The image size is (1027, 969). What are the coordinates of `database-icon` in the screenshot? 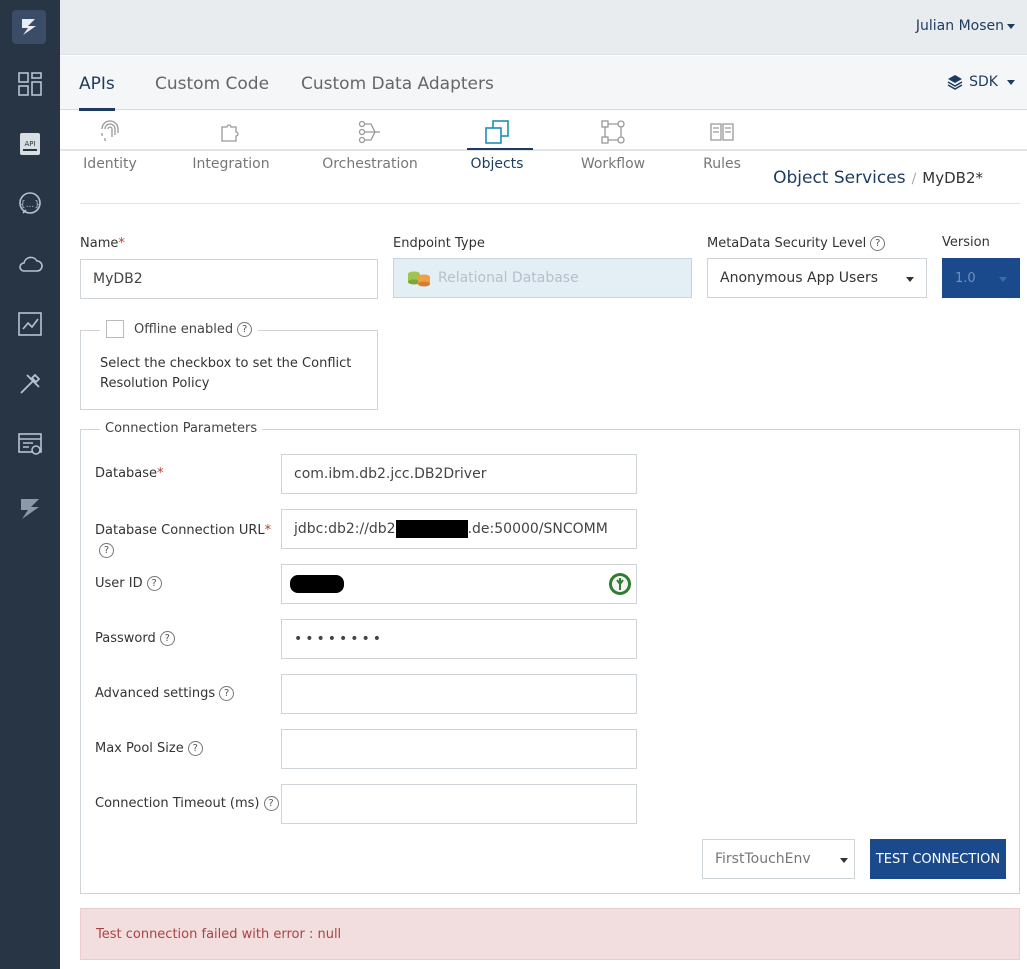 It's located at (419, 279).